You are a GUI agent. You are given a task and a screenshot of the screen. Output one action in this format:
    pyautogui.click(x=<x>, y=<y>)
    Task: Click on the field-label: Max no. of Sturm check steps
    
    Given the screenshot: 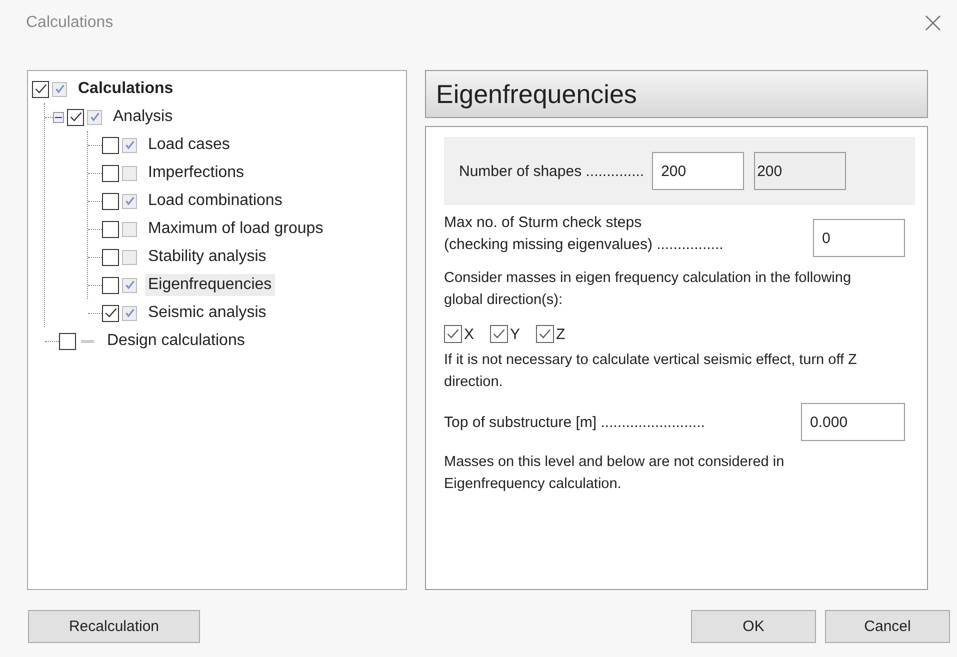 What is the action you would take?
    pyautogui.click(x=543, y=223)
    